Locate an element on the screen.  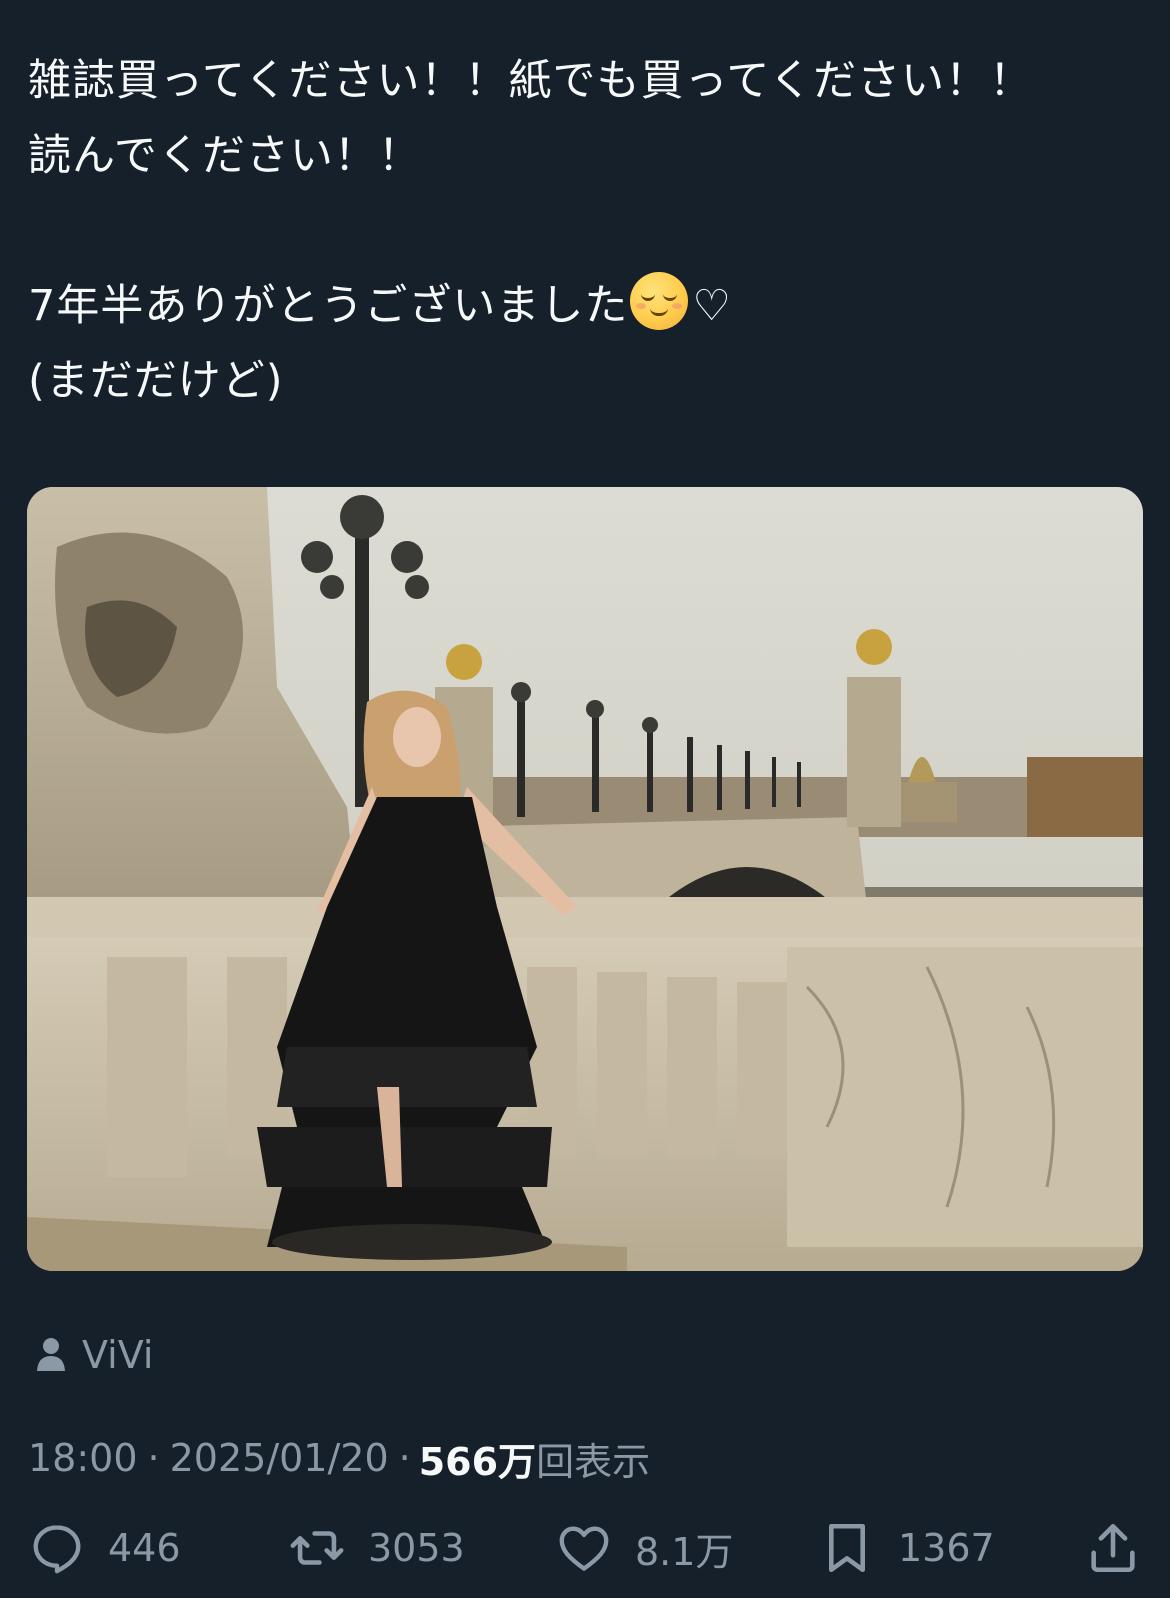
share-button is located at coordinates (1113, 1548).